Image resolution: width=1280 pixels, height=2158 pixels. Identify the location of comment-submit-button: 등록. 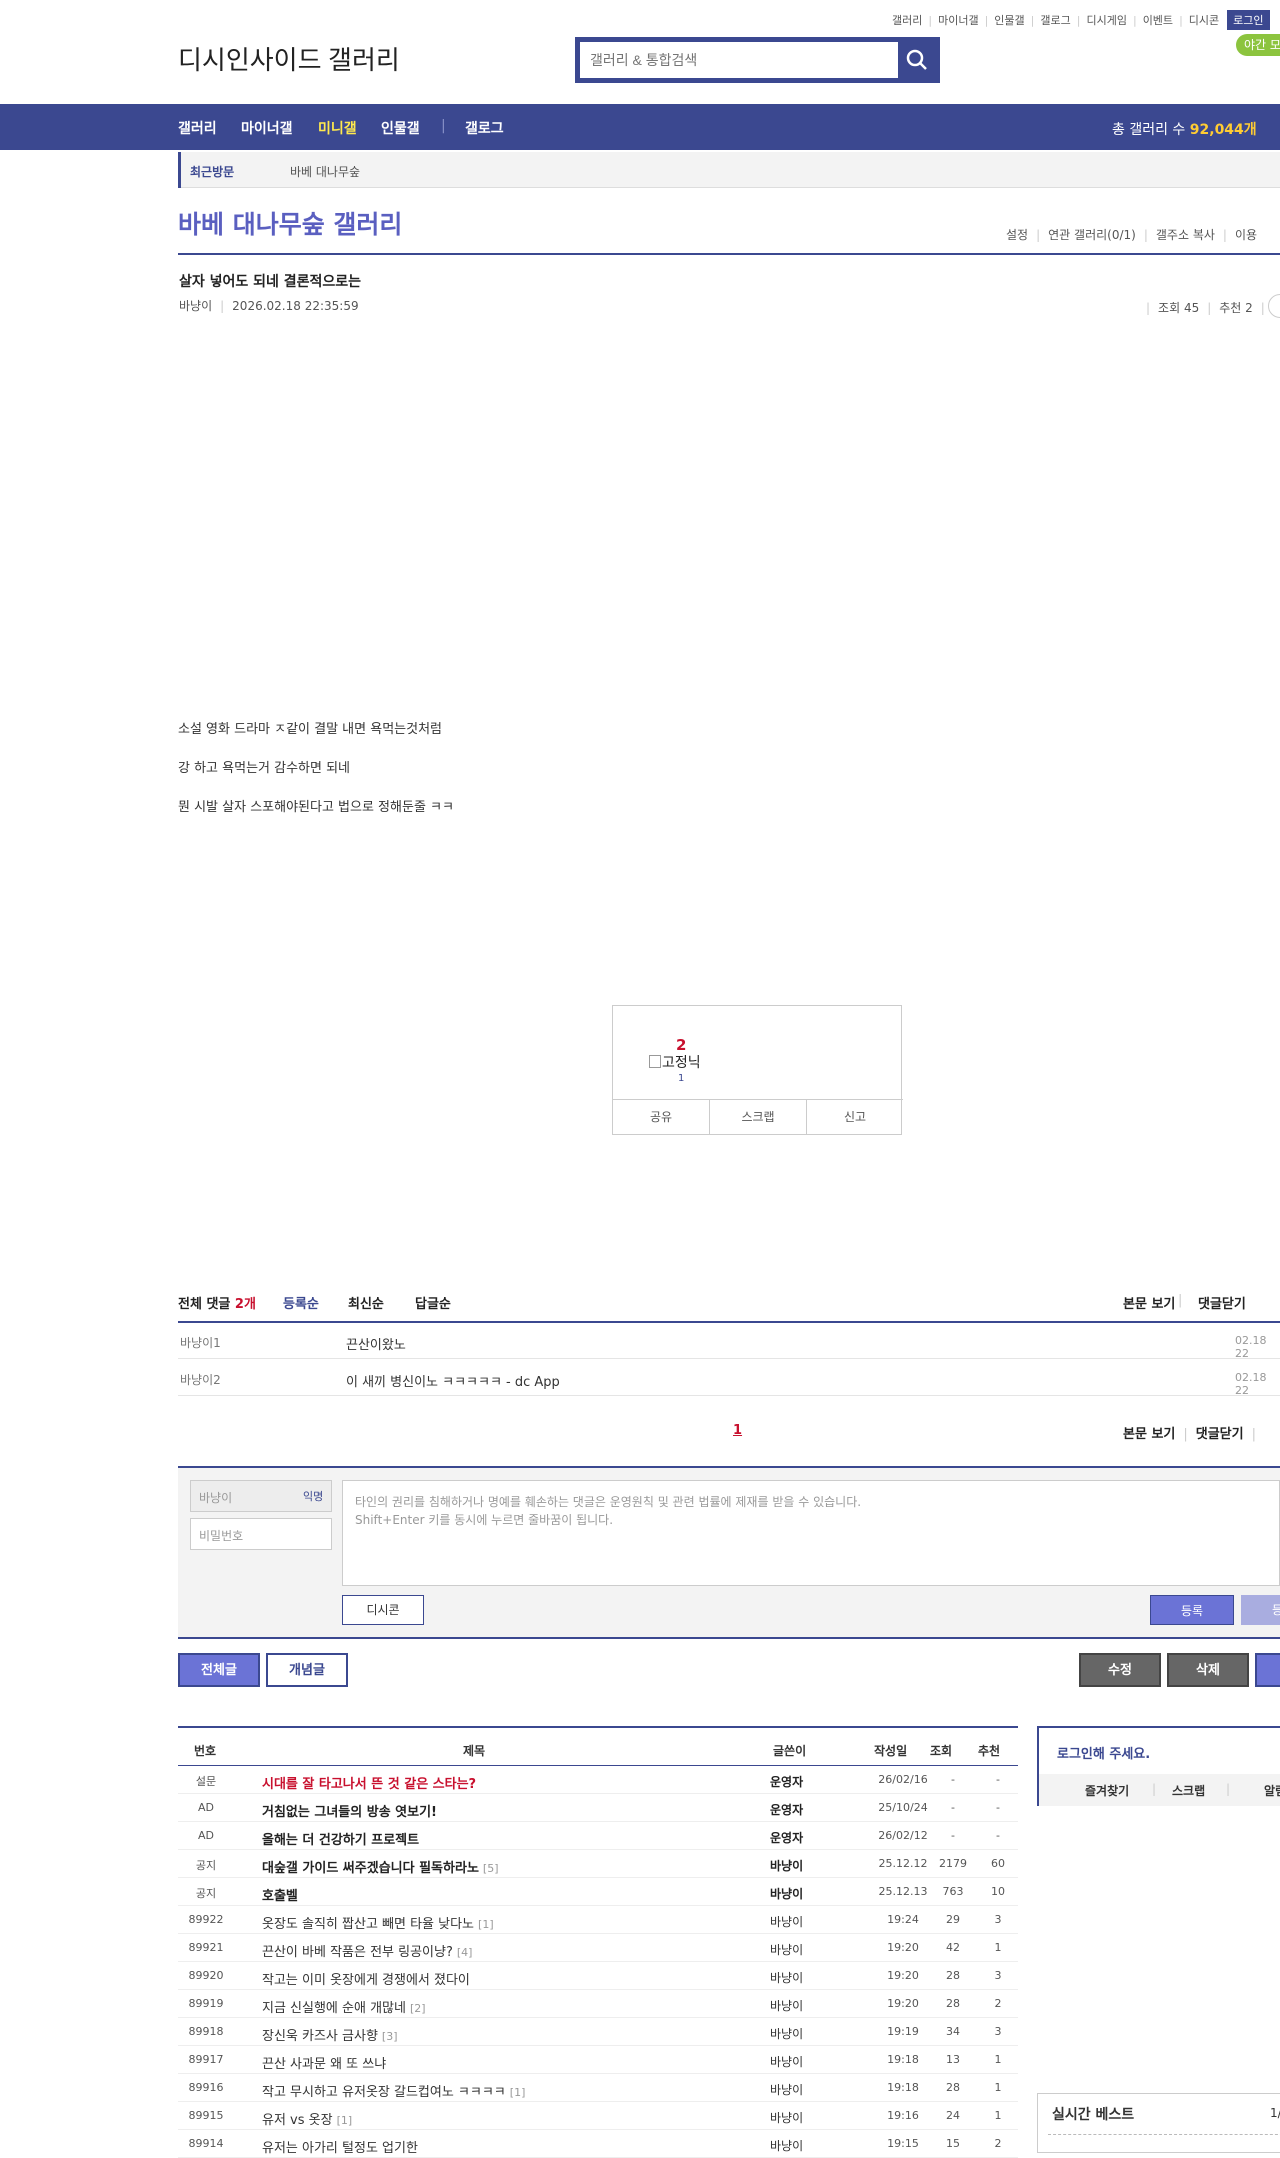
(1192, 1610).